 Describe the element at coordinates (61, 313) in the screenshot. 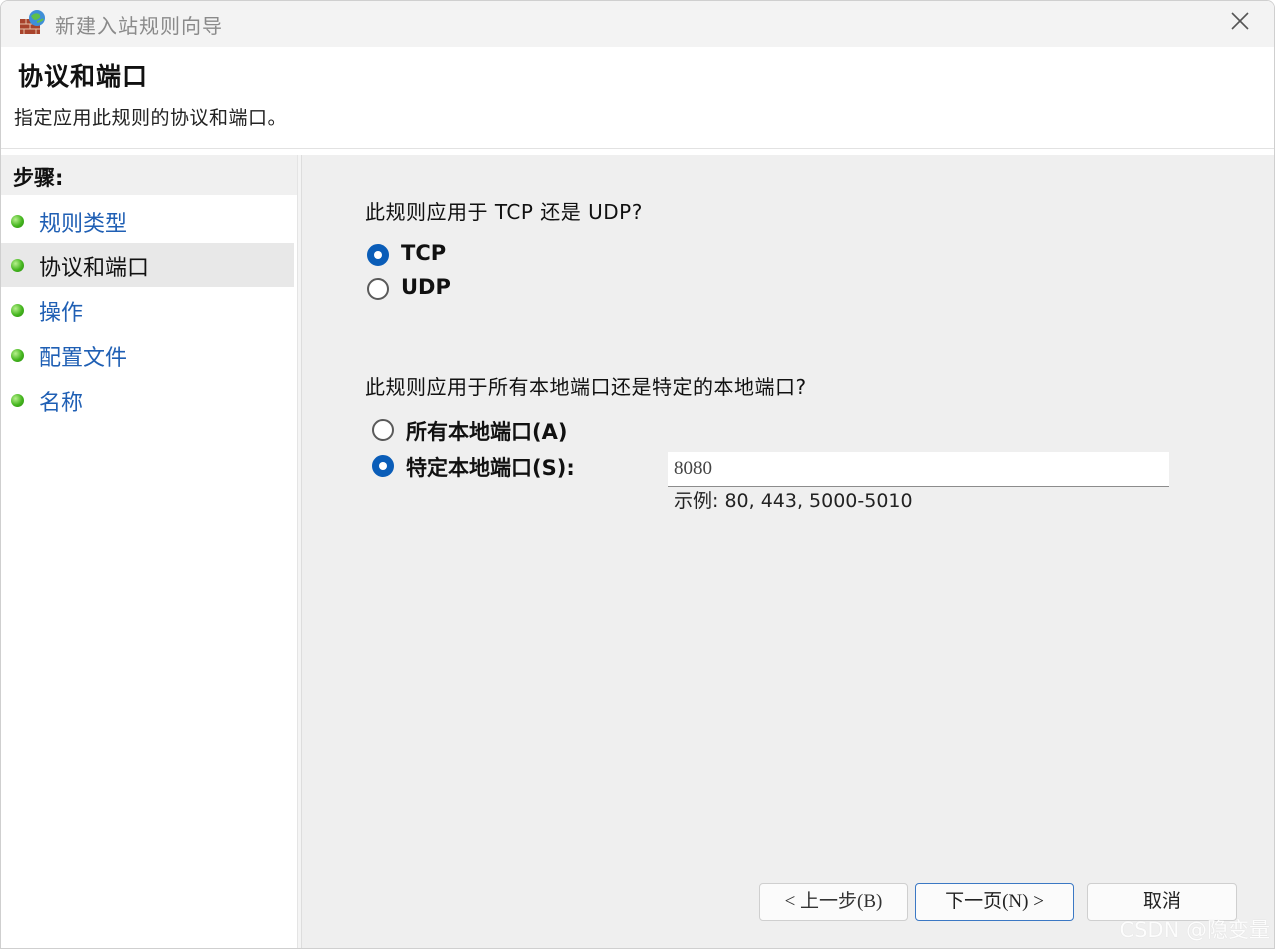

I see `sidebar-item-label: 操作` at that location.